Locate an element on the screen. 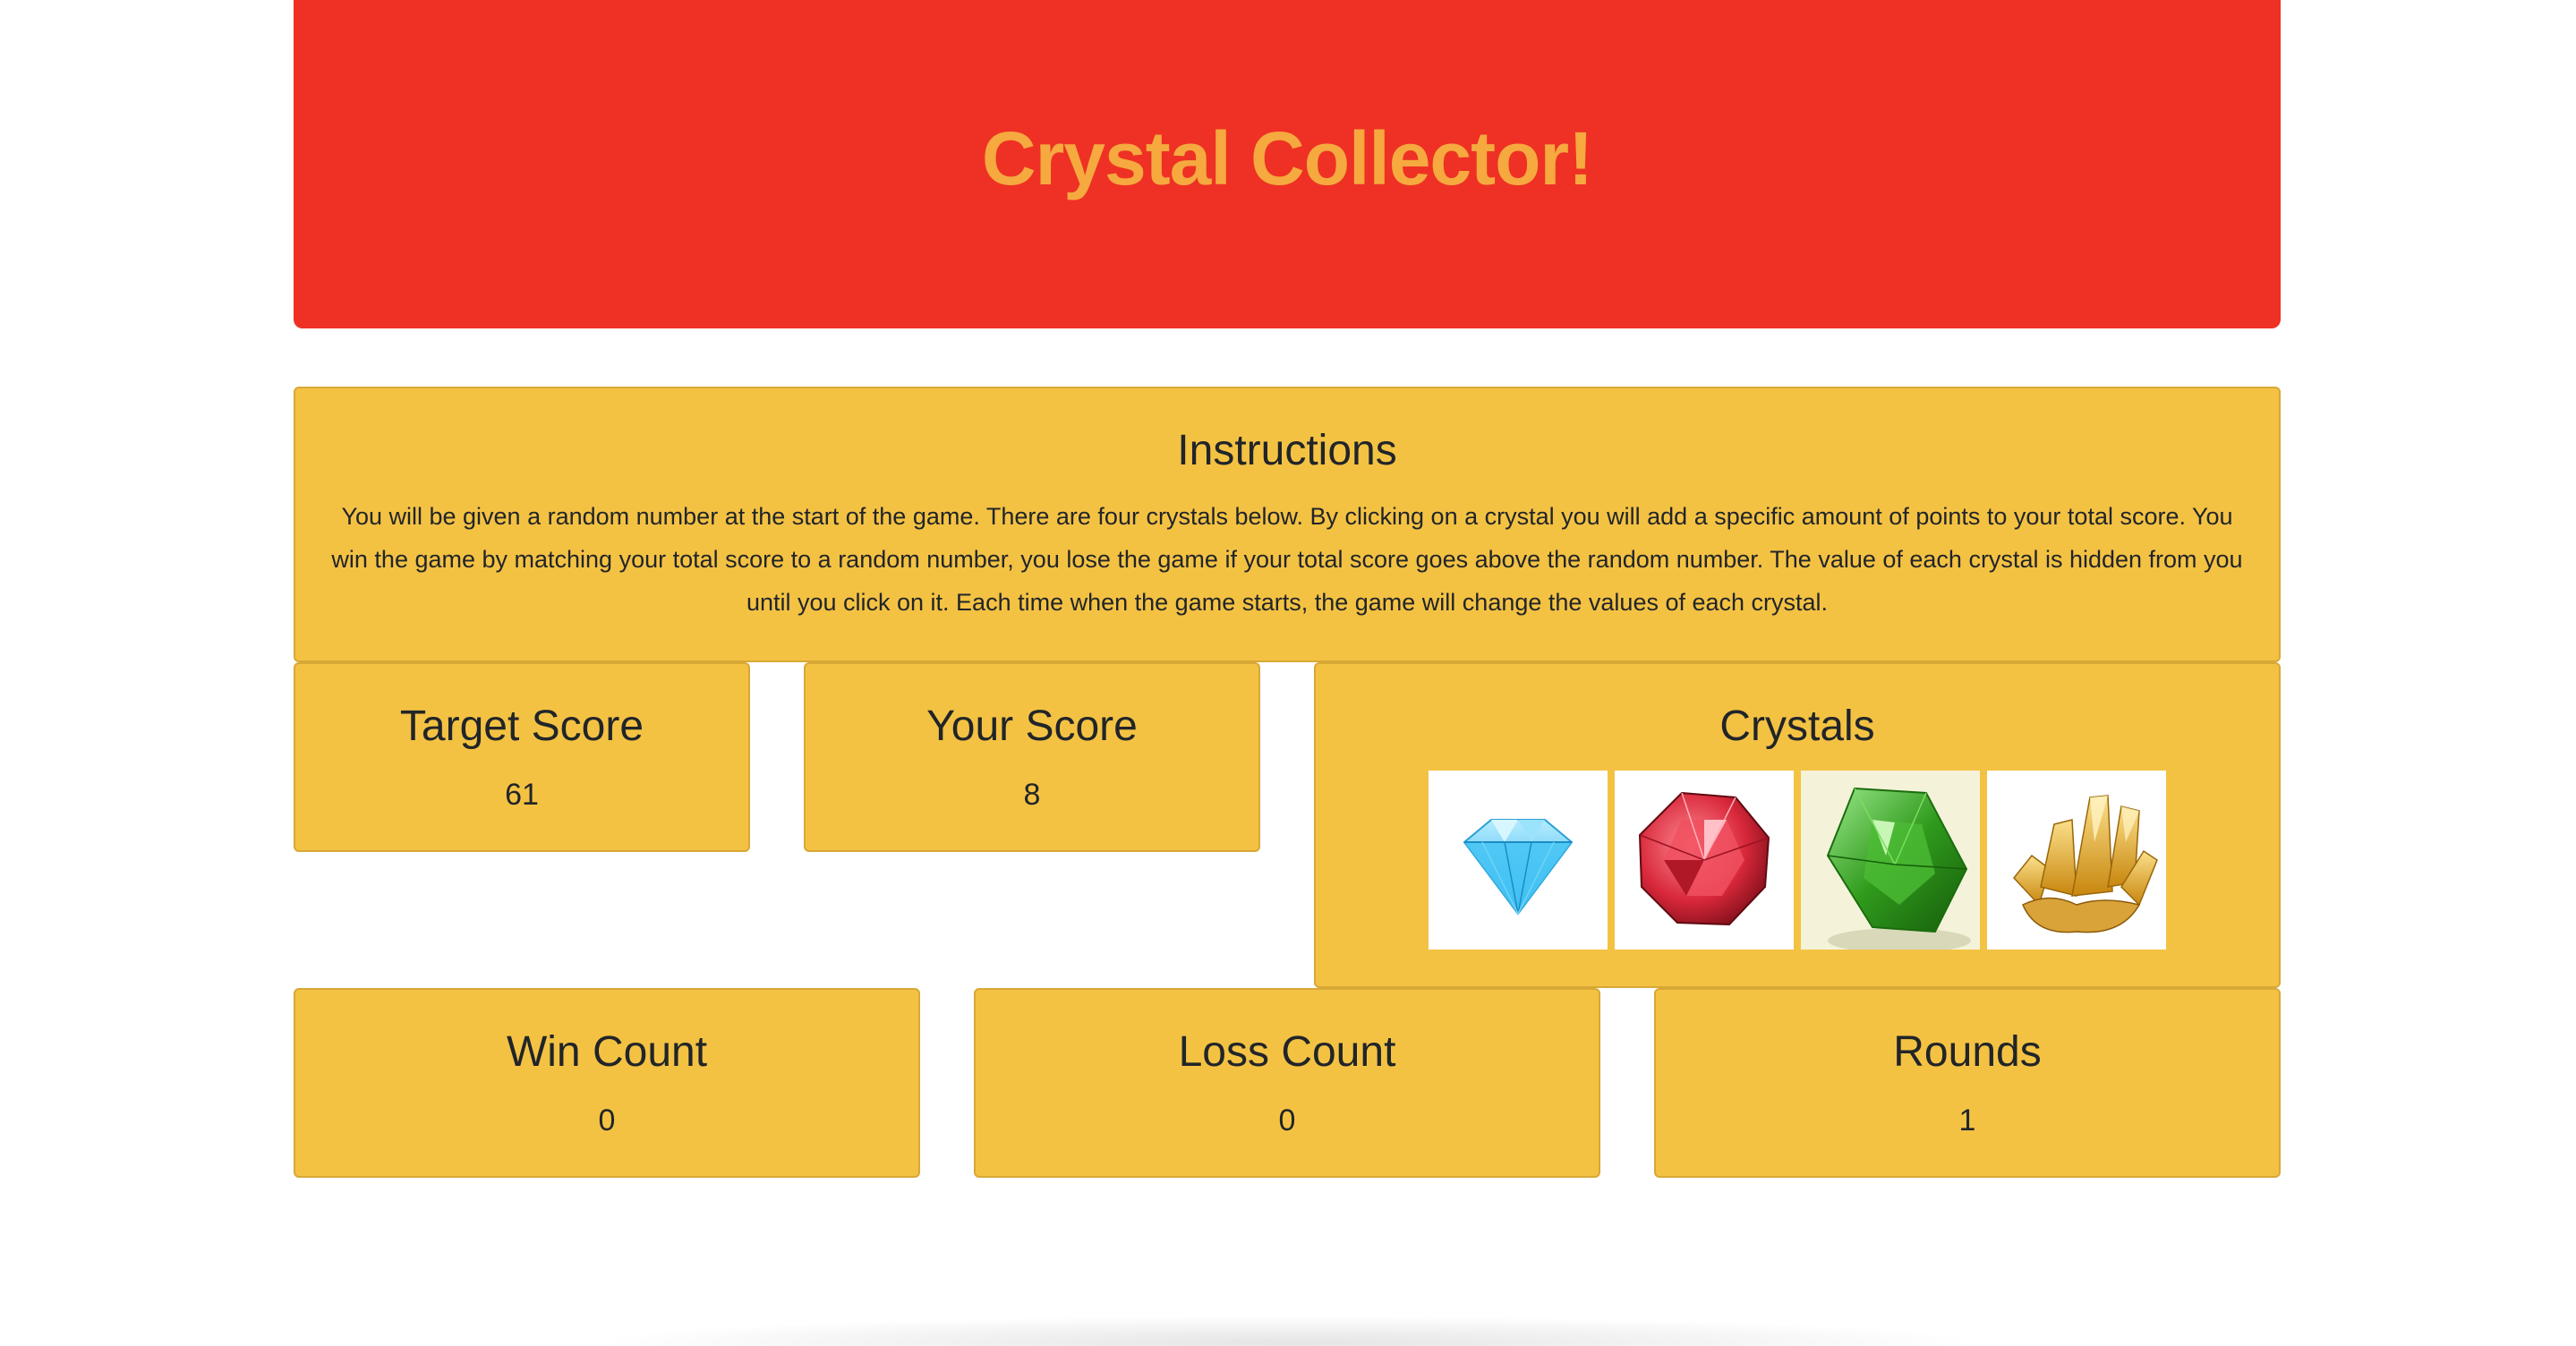 This screenshot has height=1346, width=2576. green-emerald-icon is located at coordinates (1890, 861).